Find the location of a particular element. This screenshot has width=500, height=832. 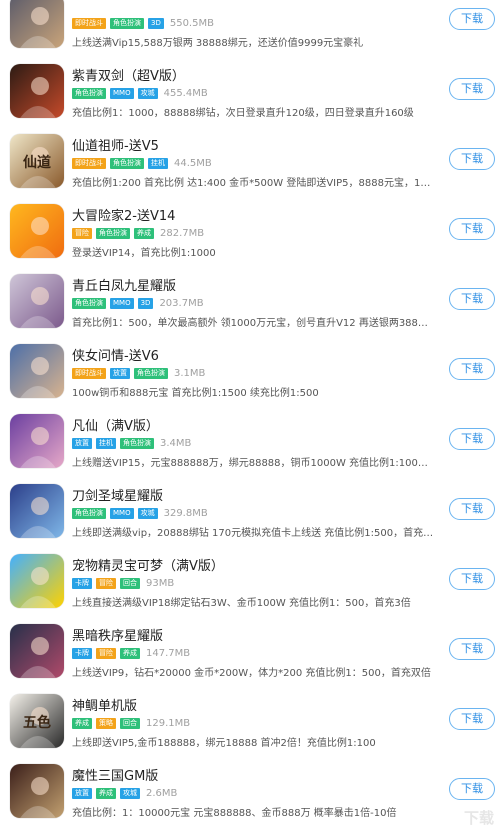

game-tags: 角色扮演 MMO 3D 203.7MB is located at coordinates (138, 303).